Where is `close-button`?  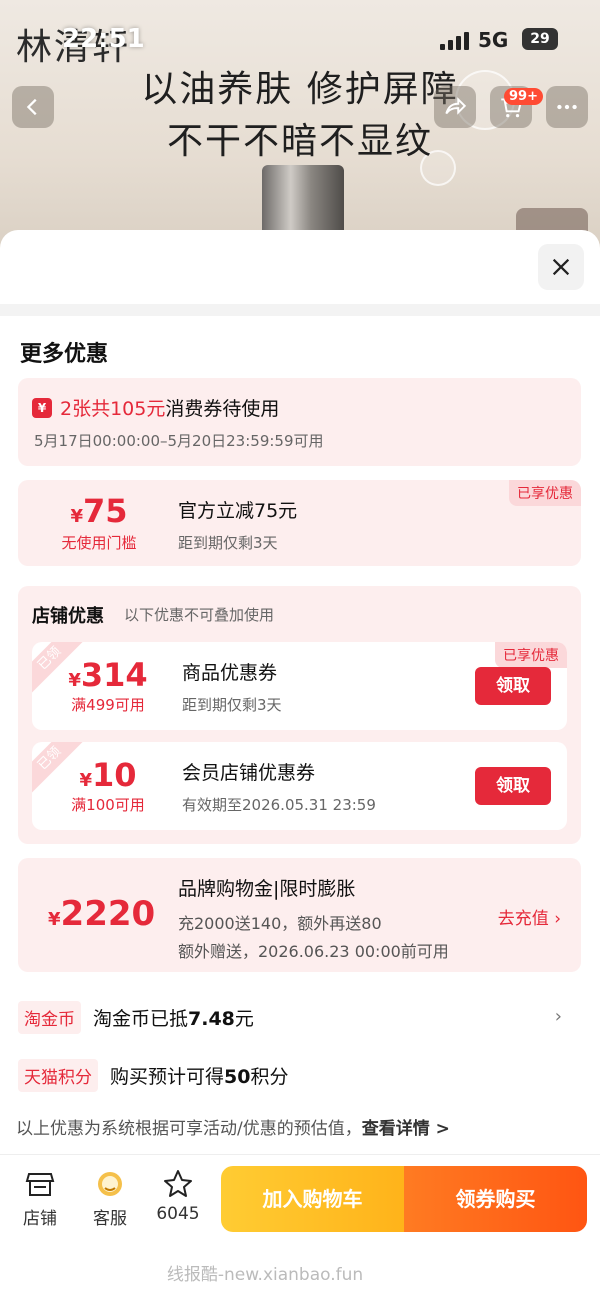 close-button is located at coordinates (561, 267).